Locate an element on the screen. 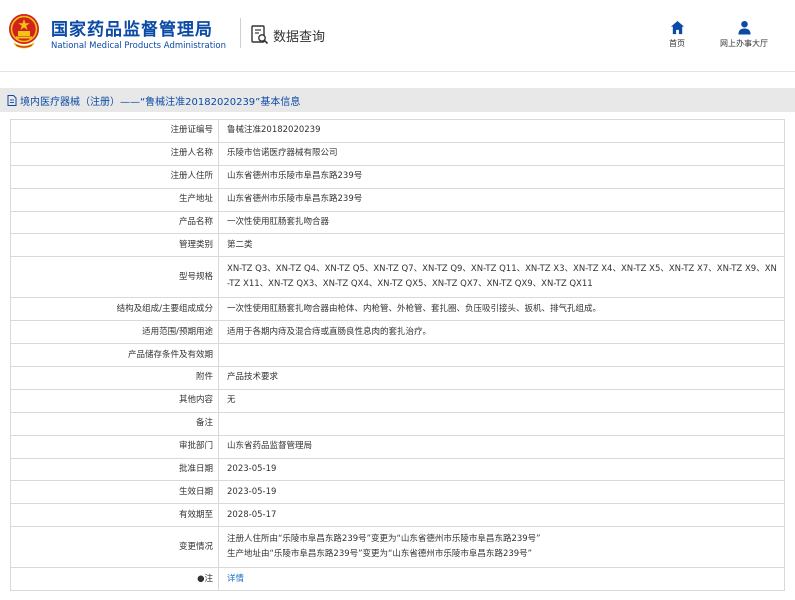  header-divider is located at coordinates (240, 33).